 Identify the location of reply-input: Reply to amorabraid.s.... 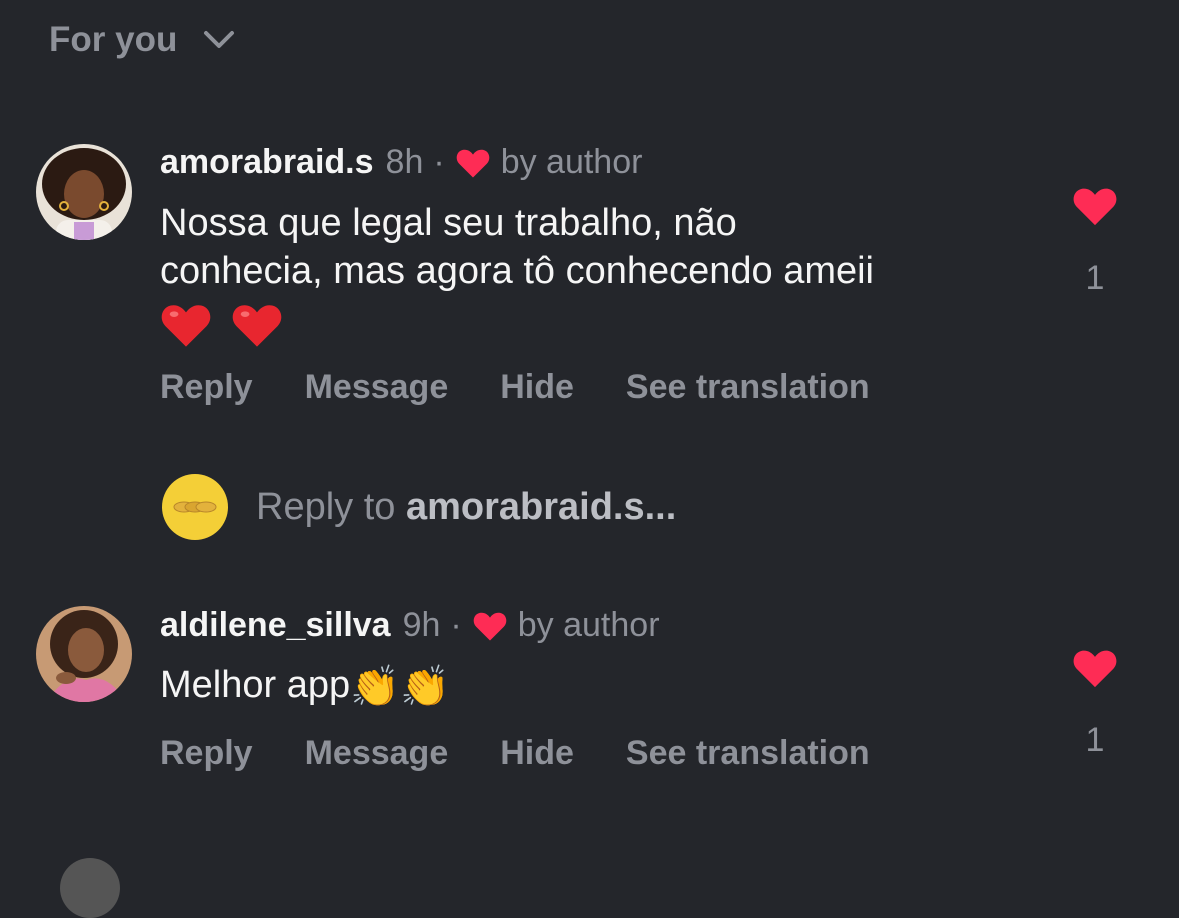
(419, 507).